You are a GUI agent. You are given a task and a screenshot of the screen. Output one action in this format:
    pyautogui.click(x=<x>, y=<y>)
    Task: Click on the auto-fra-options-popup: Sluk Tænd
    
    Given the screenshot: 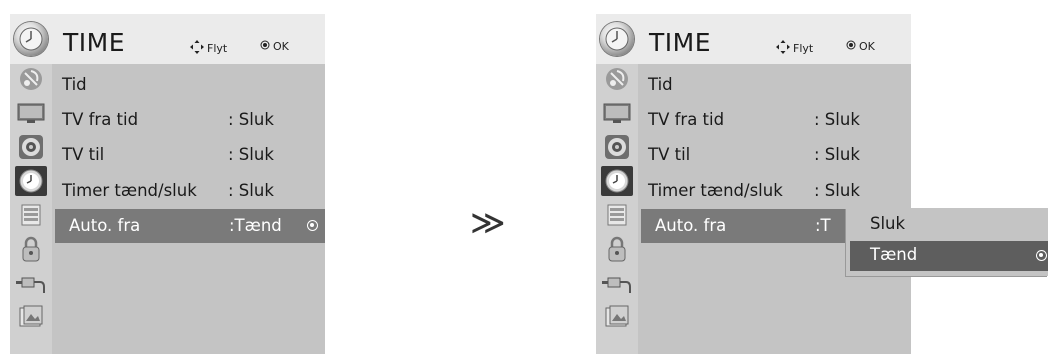 What is the action you would take?
    pyautogui.click(x=947, y=242)
    